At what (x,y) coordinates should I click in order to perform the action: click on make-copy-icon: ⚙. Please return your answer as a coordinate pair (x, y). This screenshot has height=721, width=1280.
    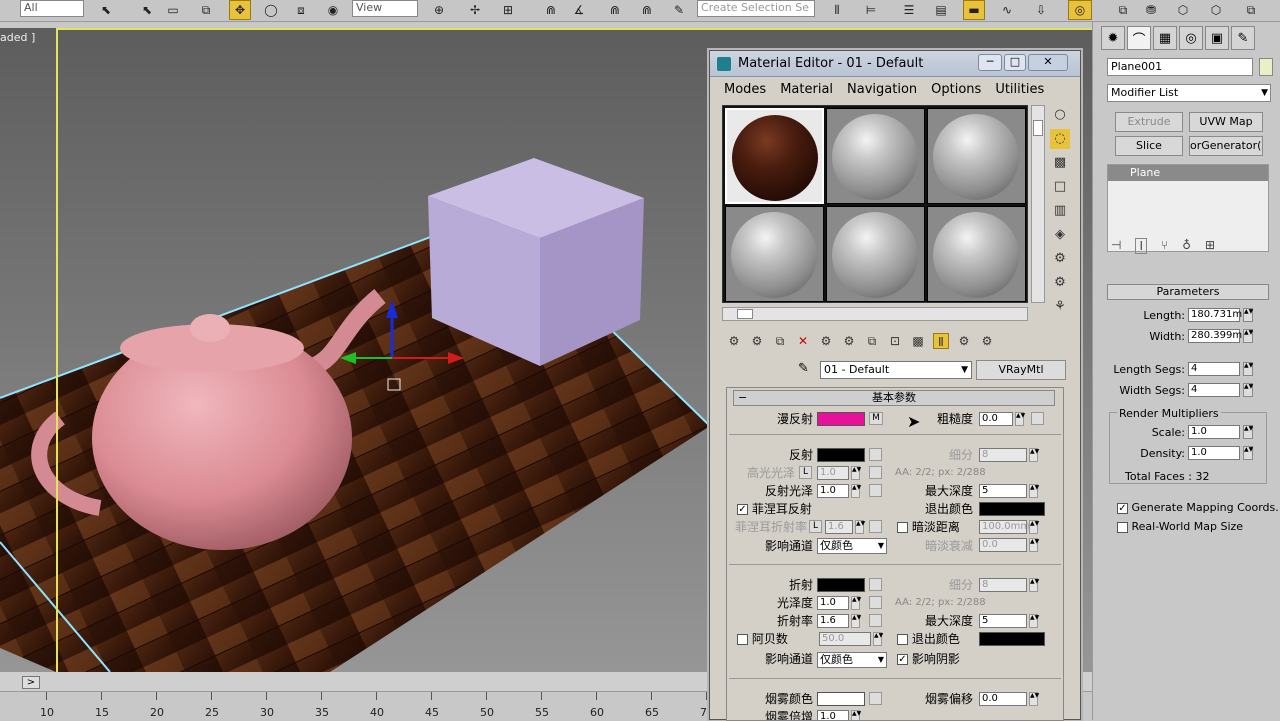
    Looking at the image, I should click on (826, 341).